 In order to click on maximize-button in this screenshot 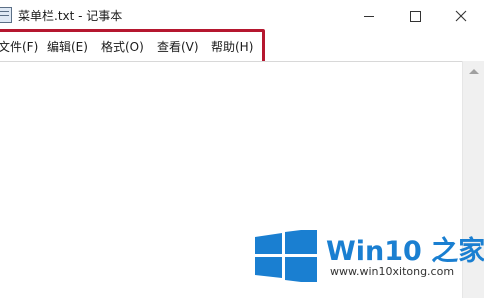, I will do `click(415, 16)`.